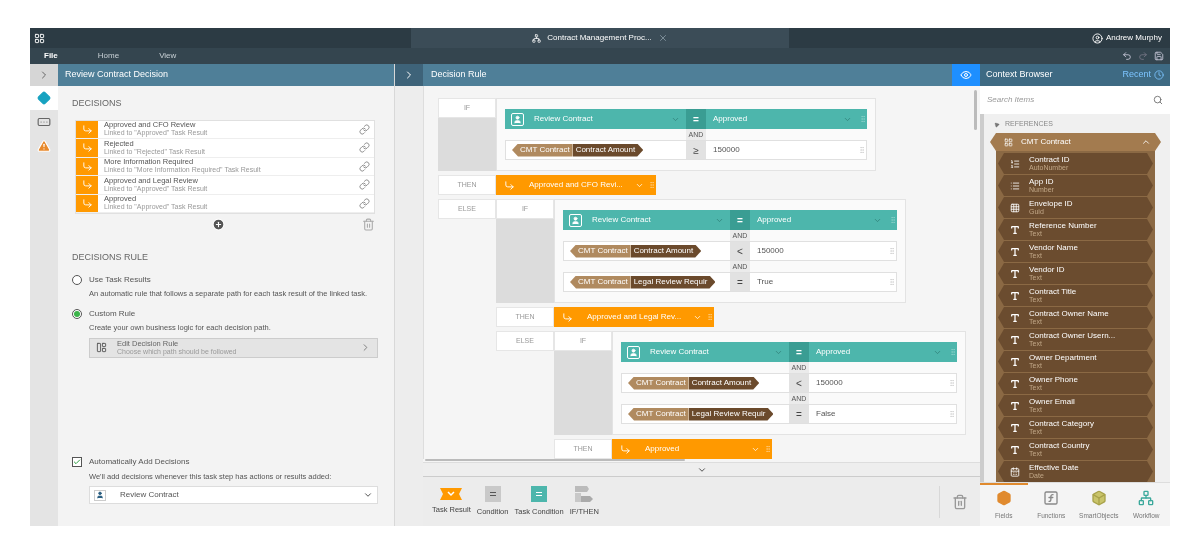  What do you see at coordinates (1146, 142) in the screenshot?
I see `chevron-up-icon` at bounding box center [1146, 142].